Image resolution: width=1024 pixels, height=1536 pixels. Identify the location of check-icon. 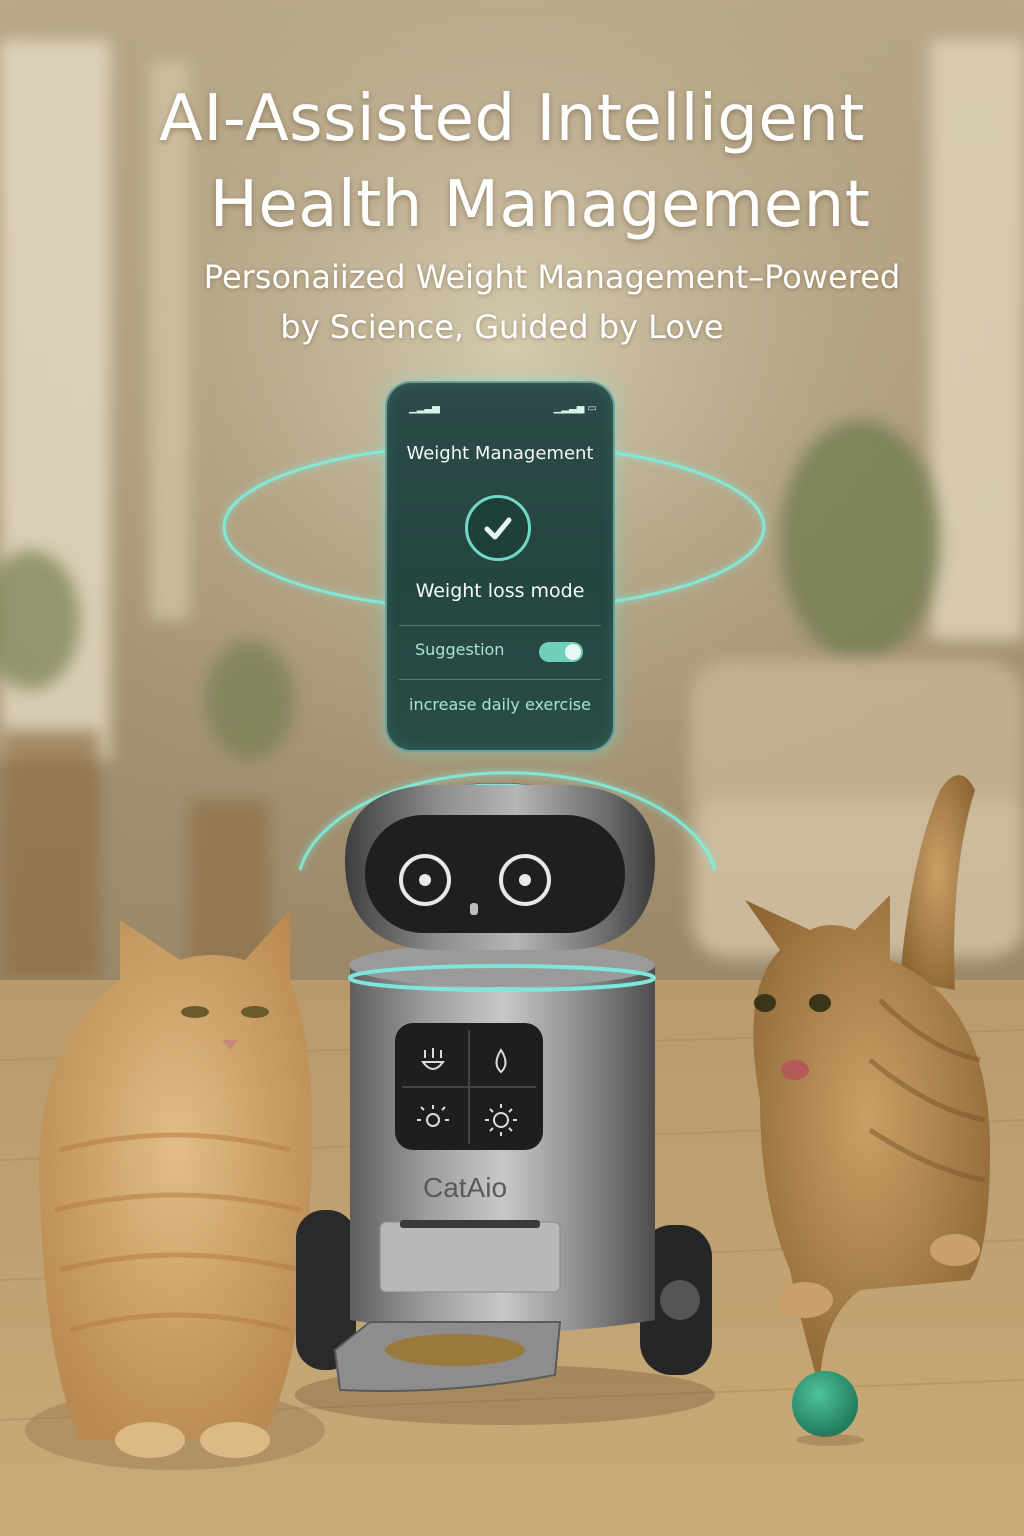
(498, 528).